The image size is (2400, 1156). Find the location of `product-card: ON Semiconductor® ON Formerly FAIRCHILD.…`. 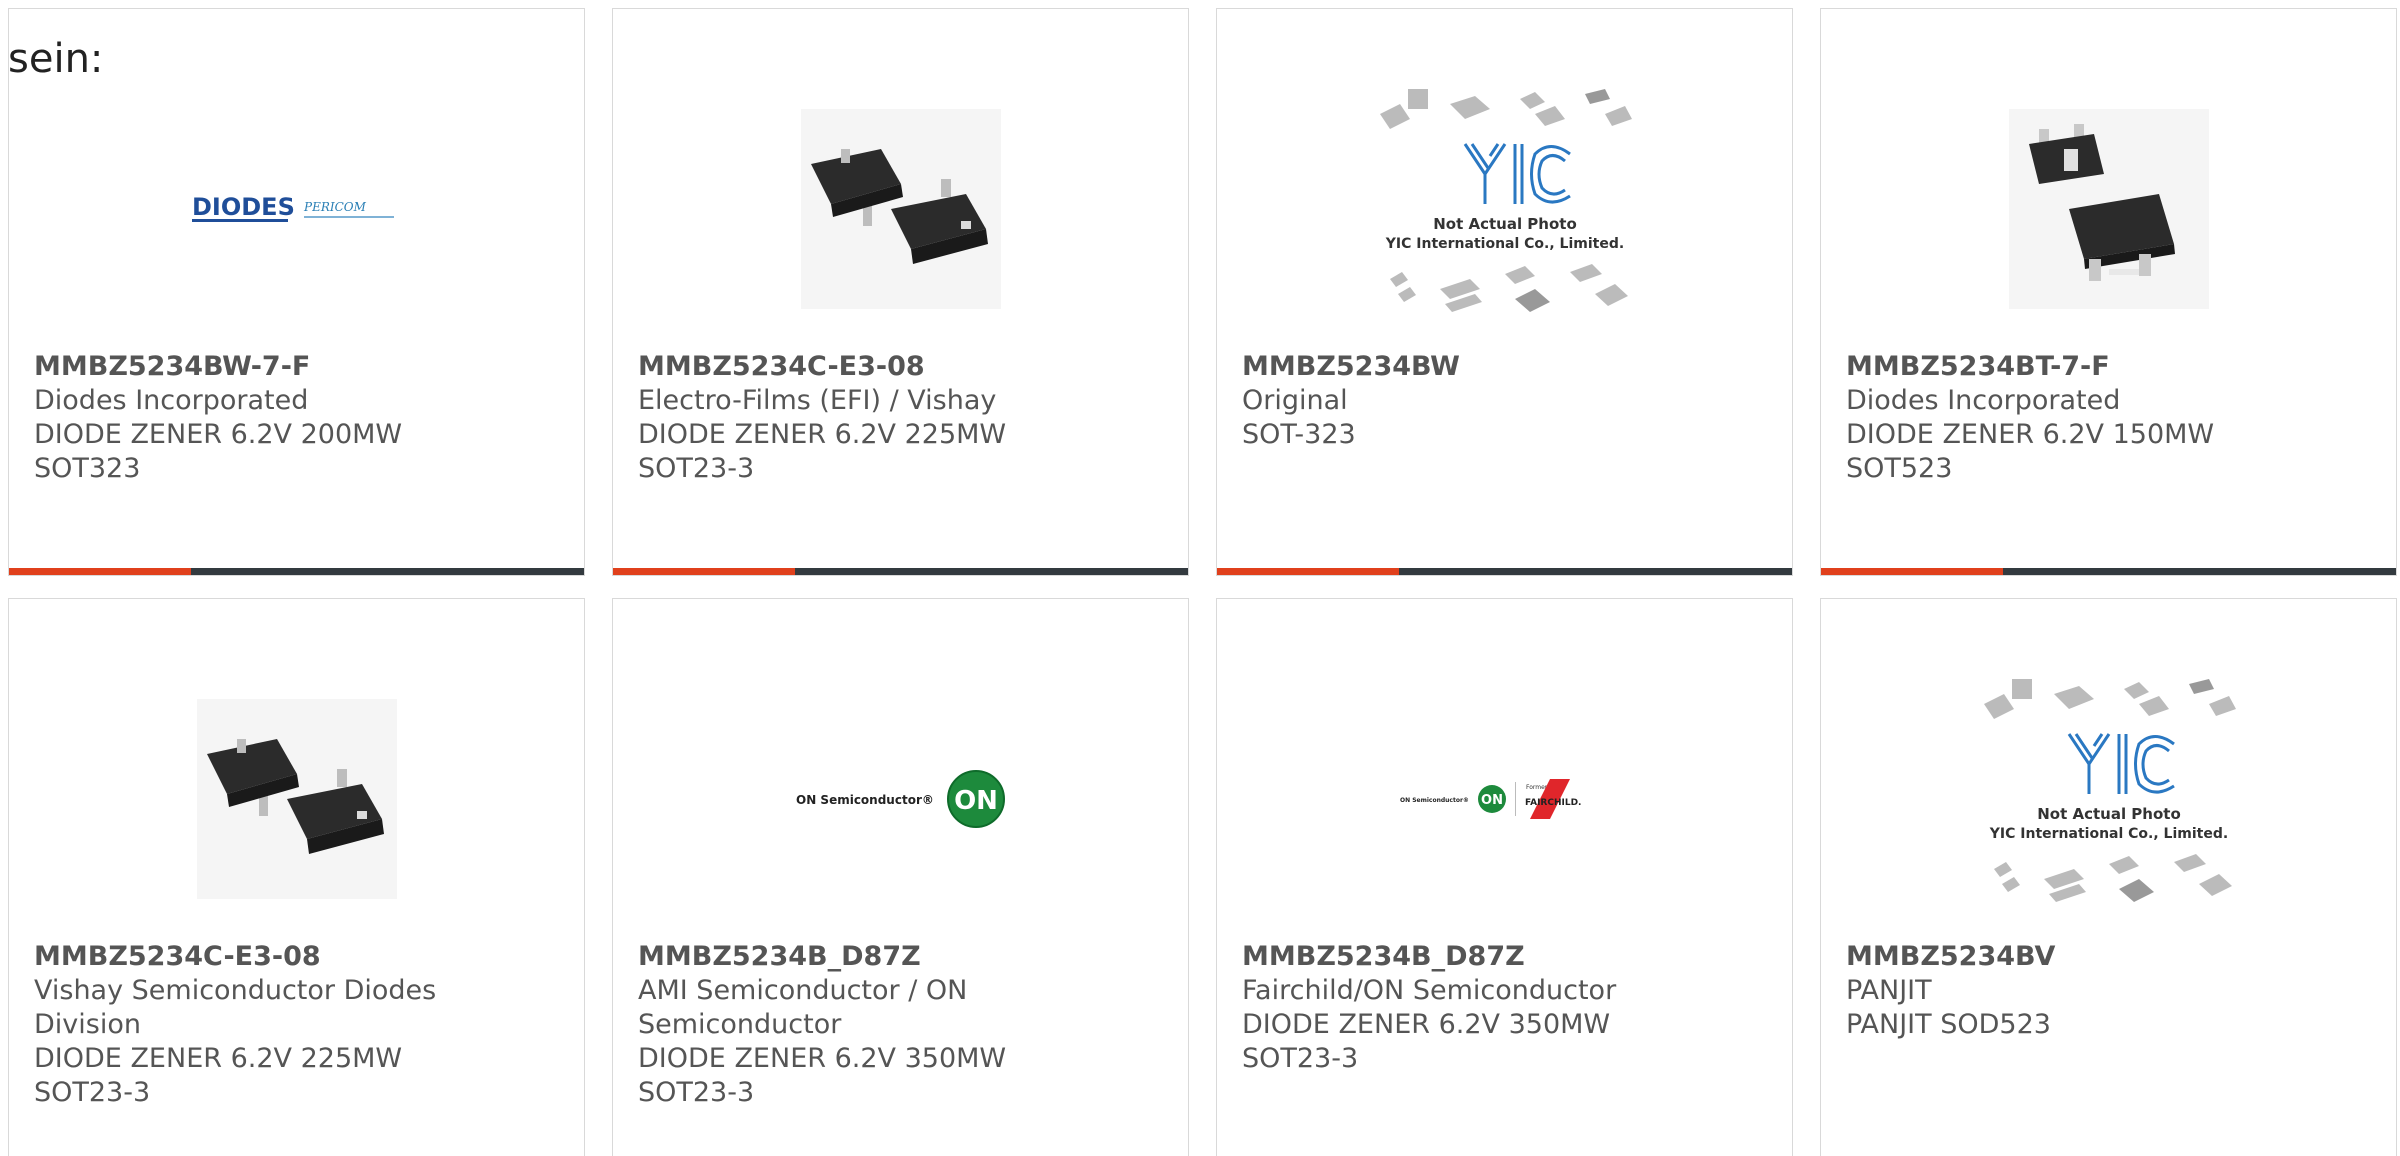

product-card: ON Semiconductor® ON Formerly FAIRCHILD.… is located at coordinates (1504, 877).